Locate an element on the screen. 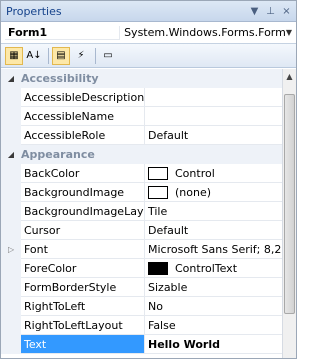 The width and height of the screenshot is (320, 359). object-type: System.Windows.Forms.Form is located at coordinates (205, 32).